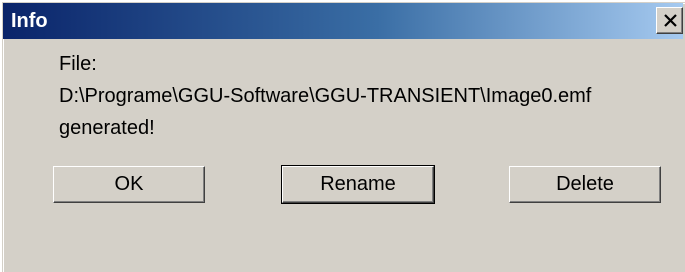 The width and height of the screenshot is (685, 272). Describe the element at coordinates (358, 184) in the screenshot. I see `rename-button: Rename` at that location.